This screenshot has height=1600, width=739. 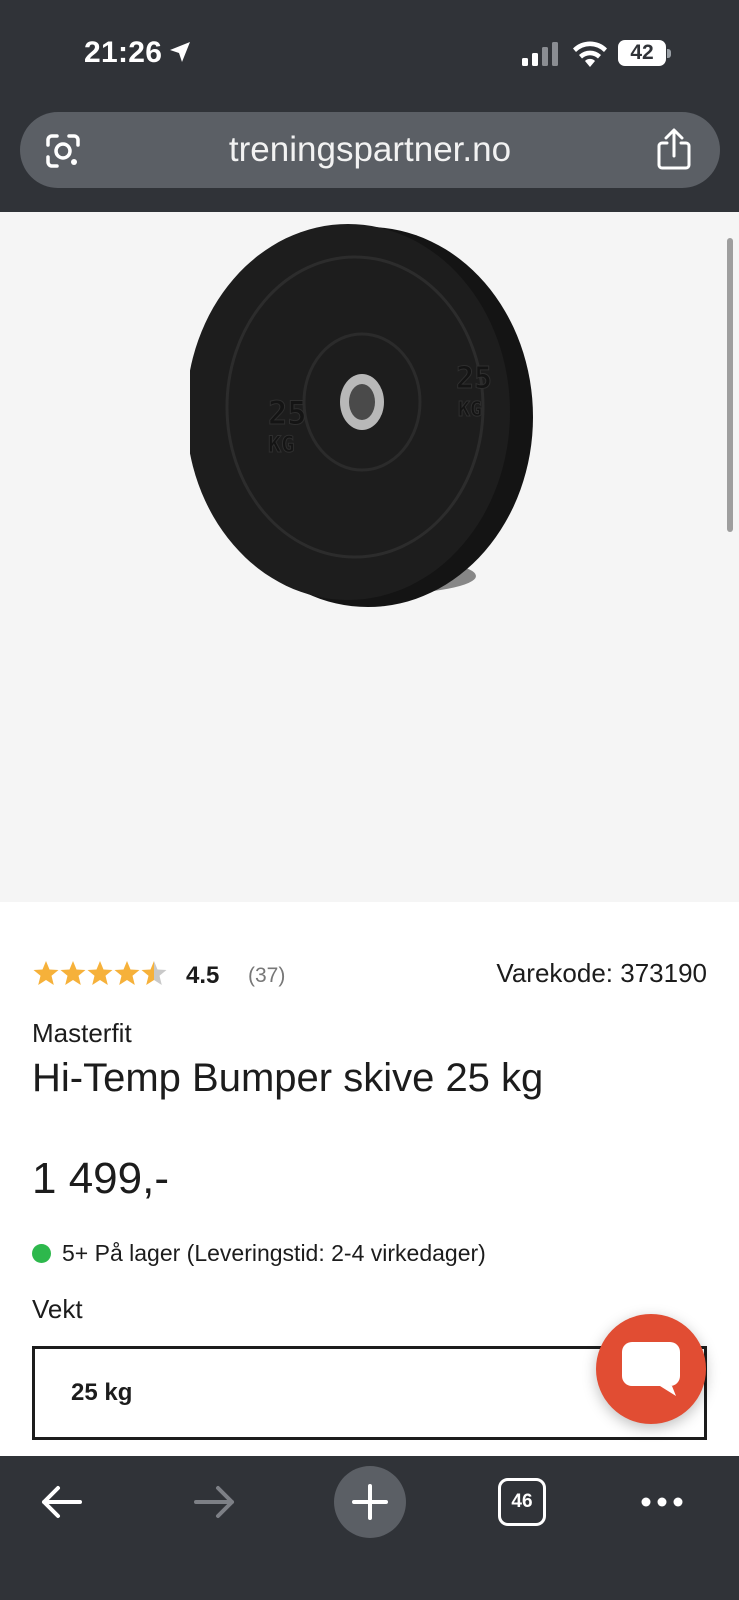 What do you see at coordinates (590, 54) in the screenshot?
I see `wifi-icon` at bounding box center [590, 54].